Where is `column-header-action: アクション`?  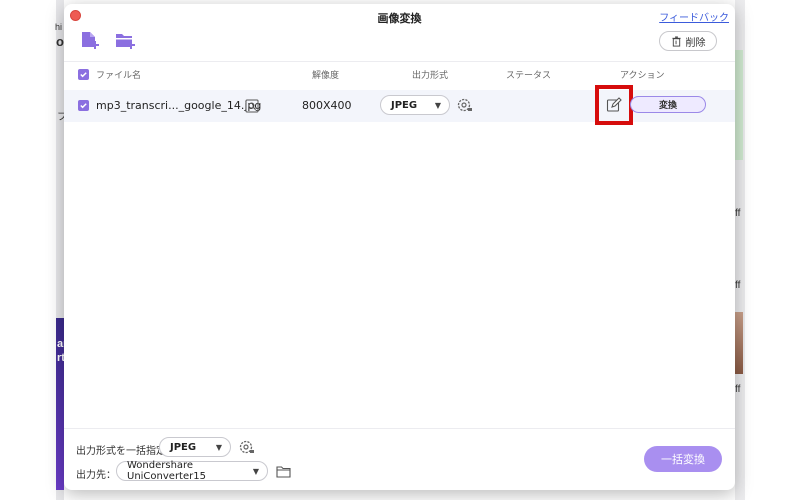 column-header-action: アクション is located at coordinates (642, 76).